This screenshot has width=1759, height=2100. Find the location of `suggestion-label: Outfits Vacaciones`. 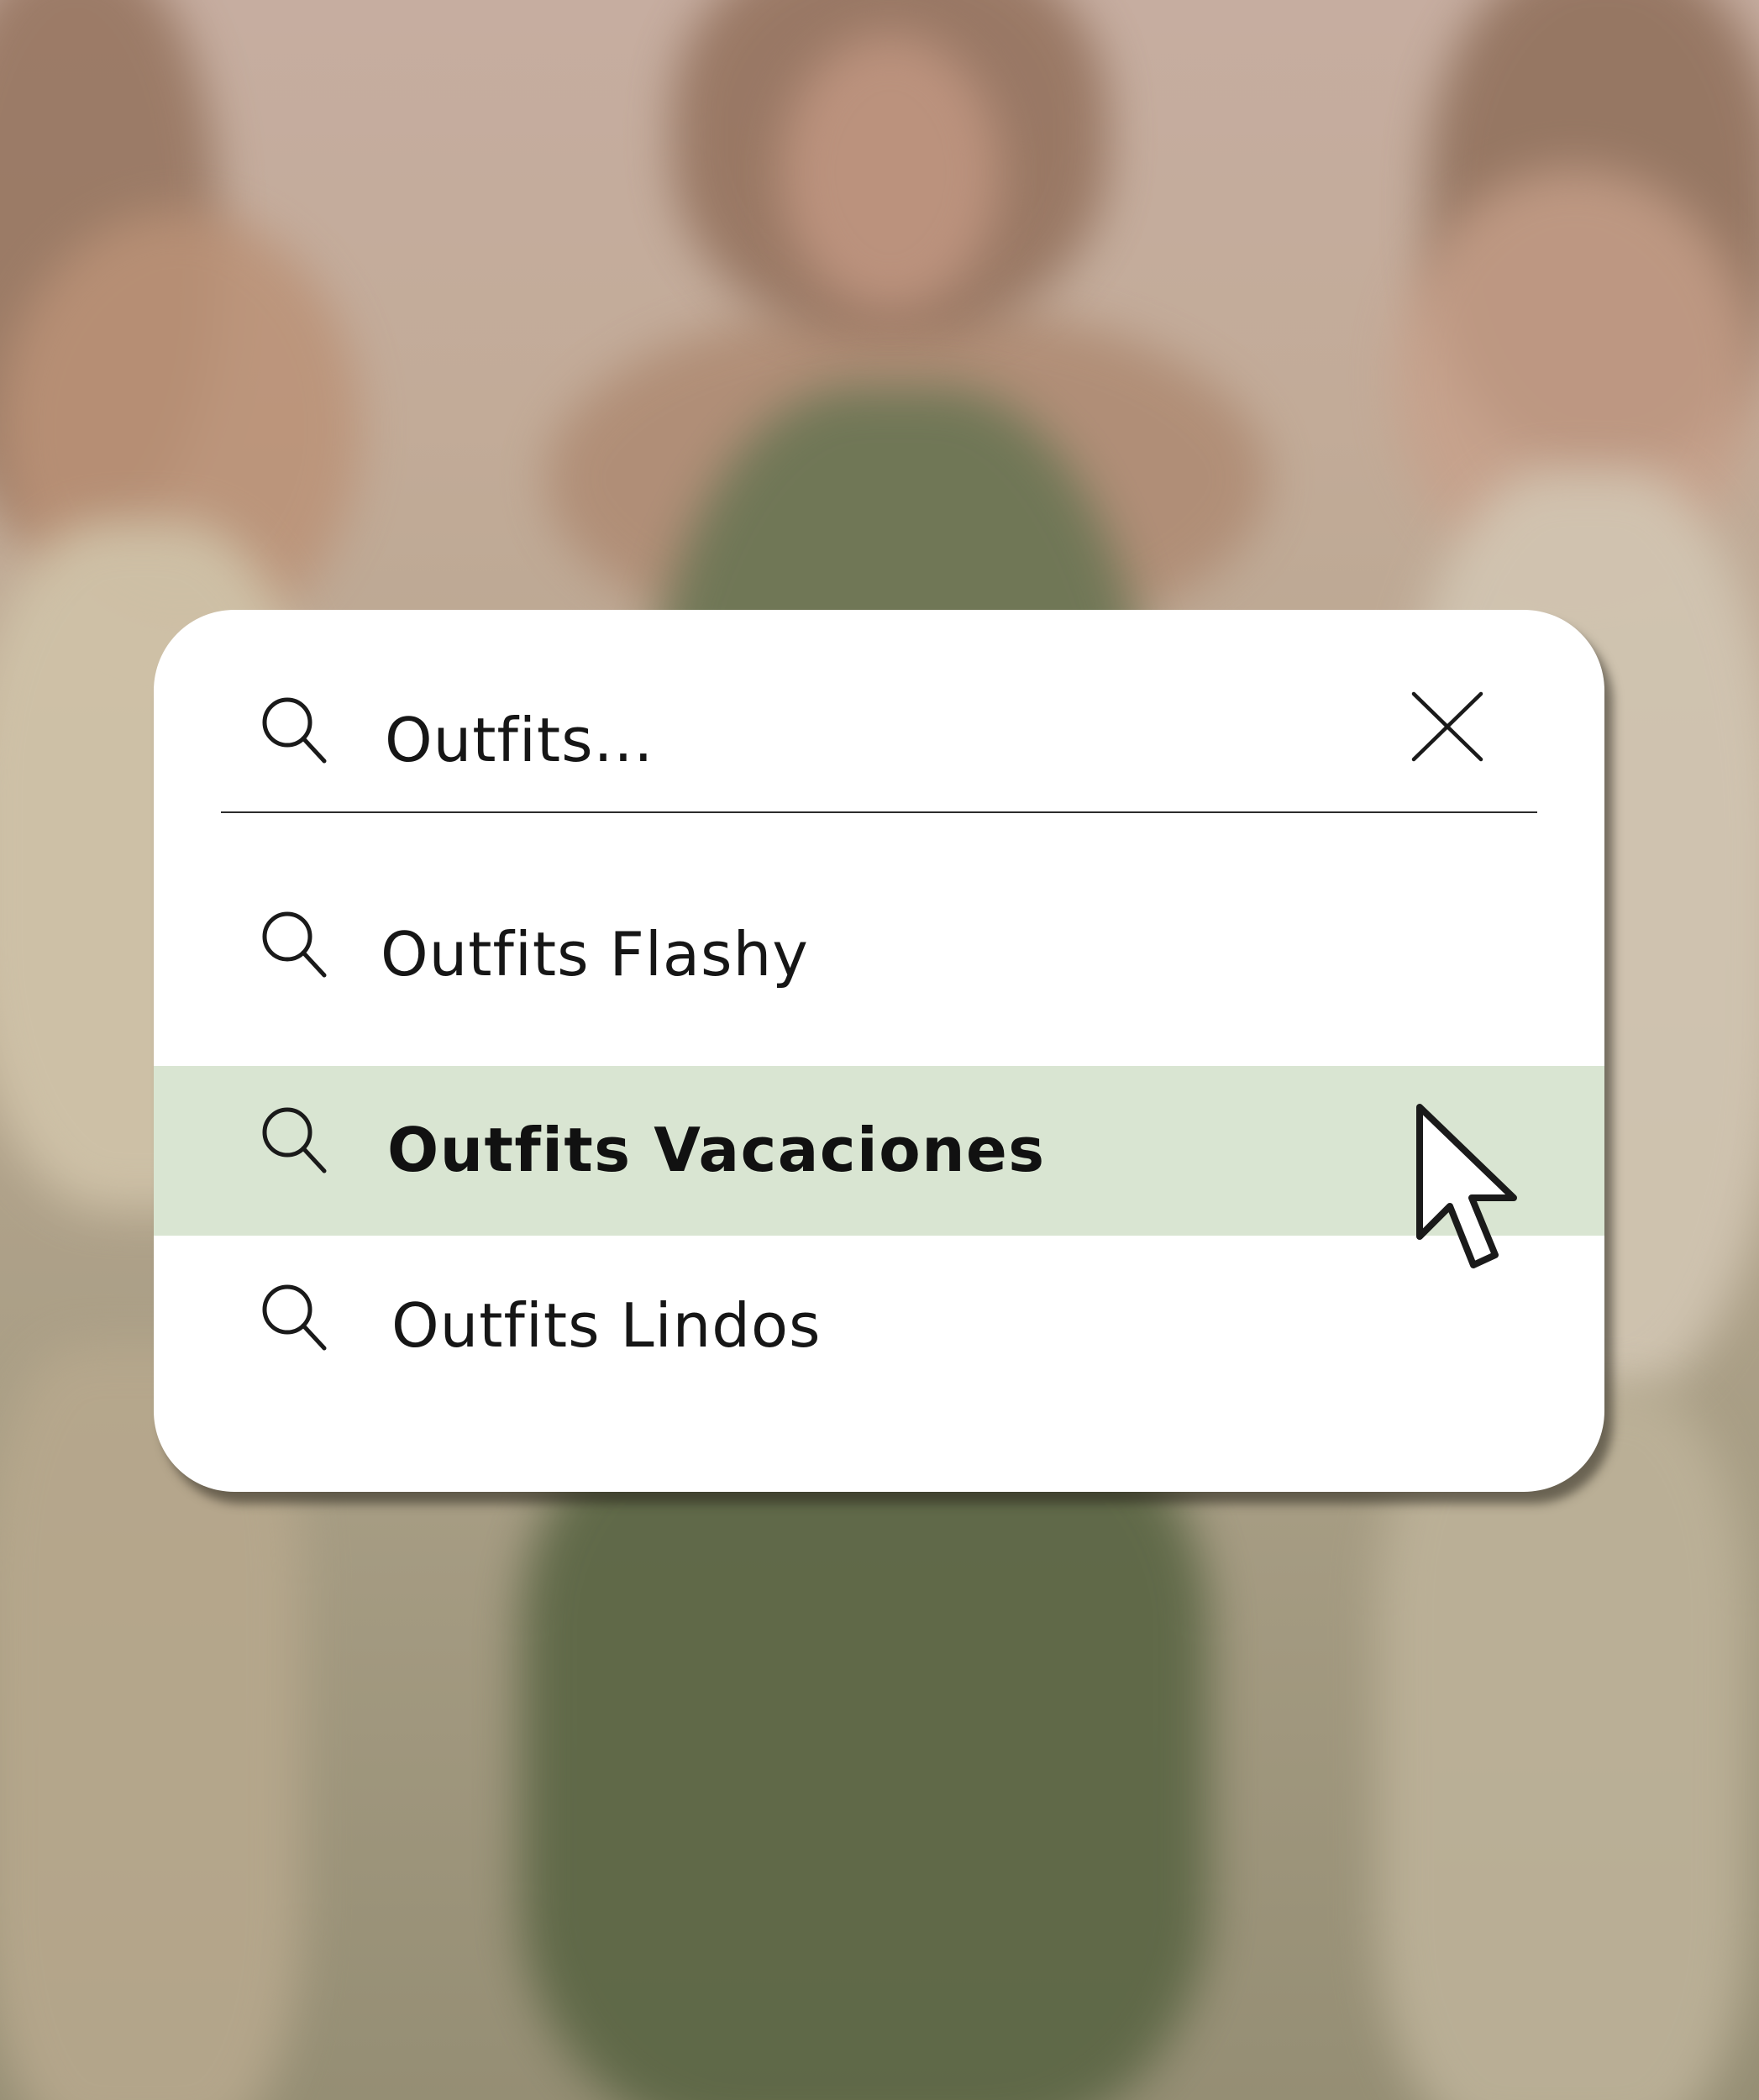

suggestion-label: Outfits Vacaciones is located at coordinates (716, 1150).